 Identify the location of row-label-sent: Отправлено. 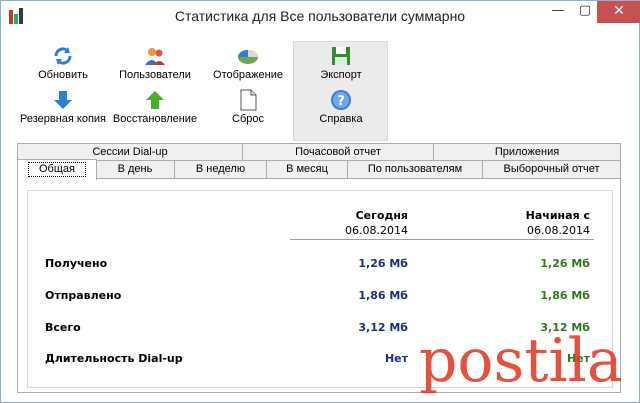
(83, 295).